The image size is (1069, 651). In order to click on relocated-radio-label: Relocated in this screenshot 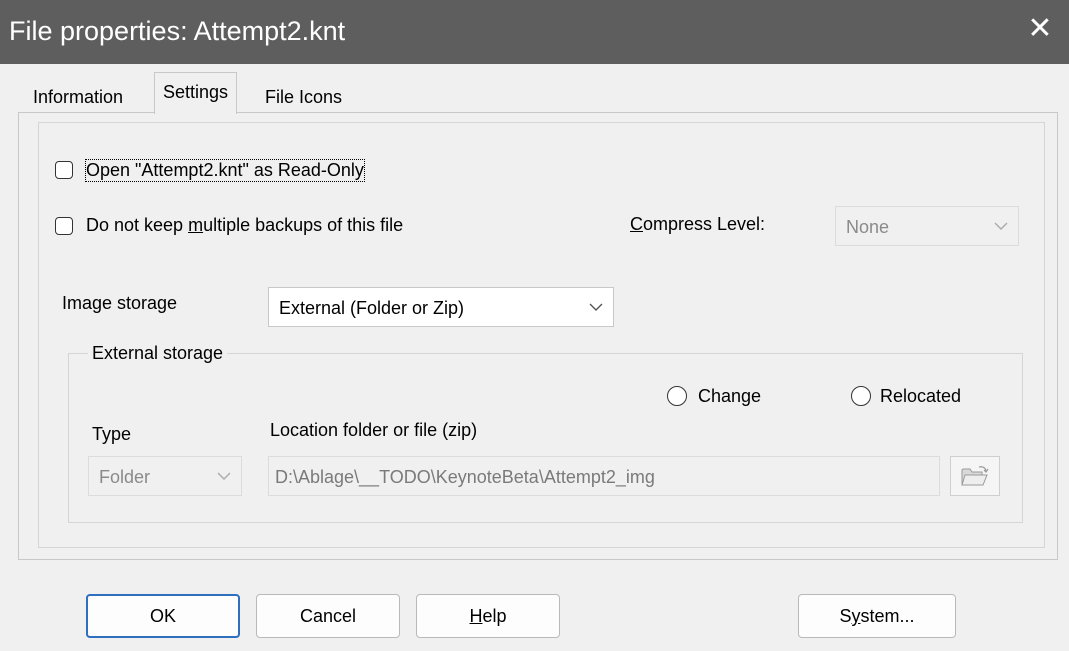, I will do `click(920, 396)`.